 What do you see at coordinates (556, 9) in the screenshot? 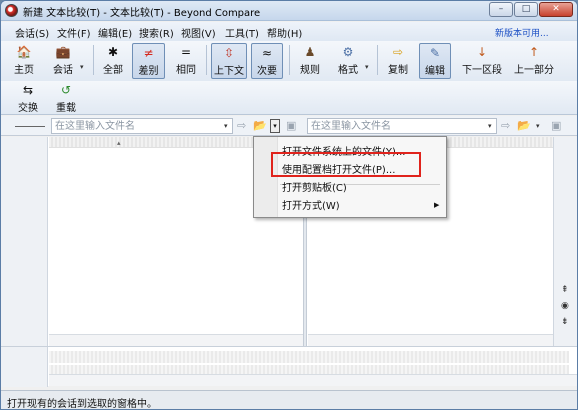
I see `close-button: ✕` at bounding box center [556, 9].